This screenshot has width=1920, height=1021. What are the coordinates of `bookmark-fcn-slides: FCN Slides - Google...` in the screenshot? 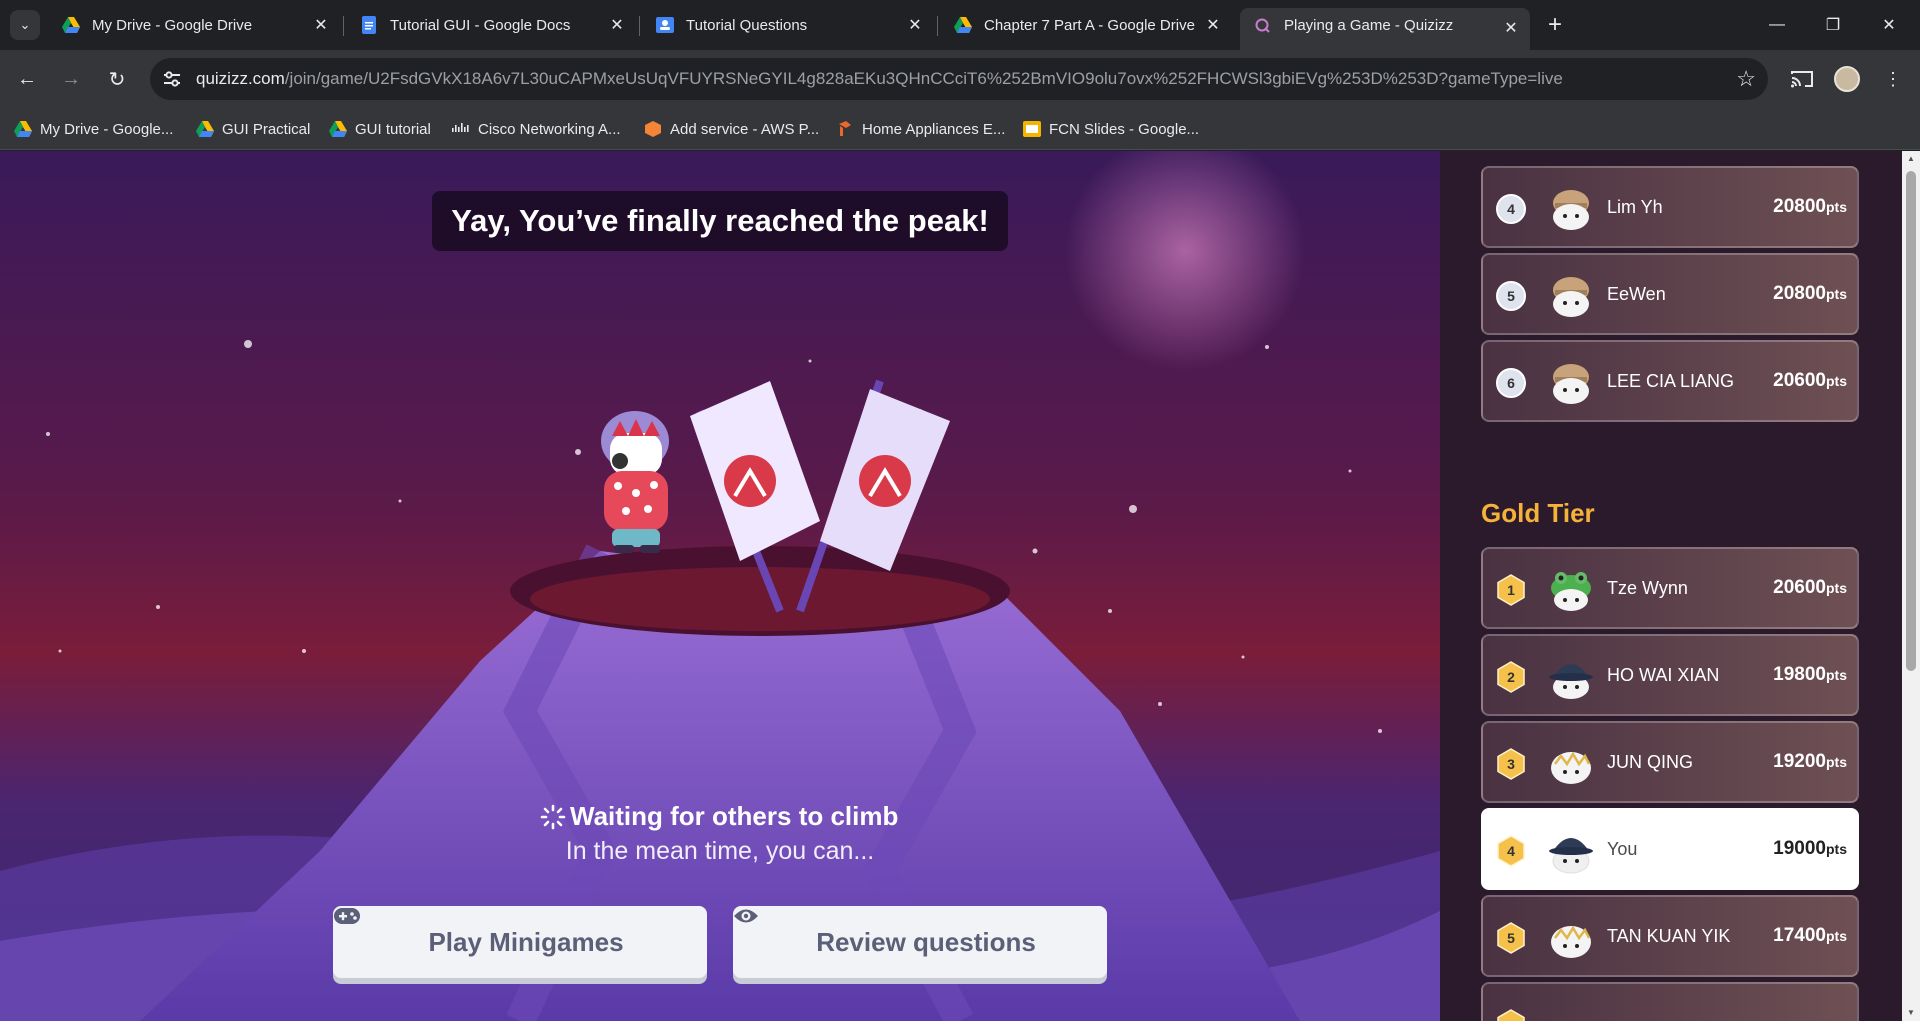 It's located at (1111, 129).